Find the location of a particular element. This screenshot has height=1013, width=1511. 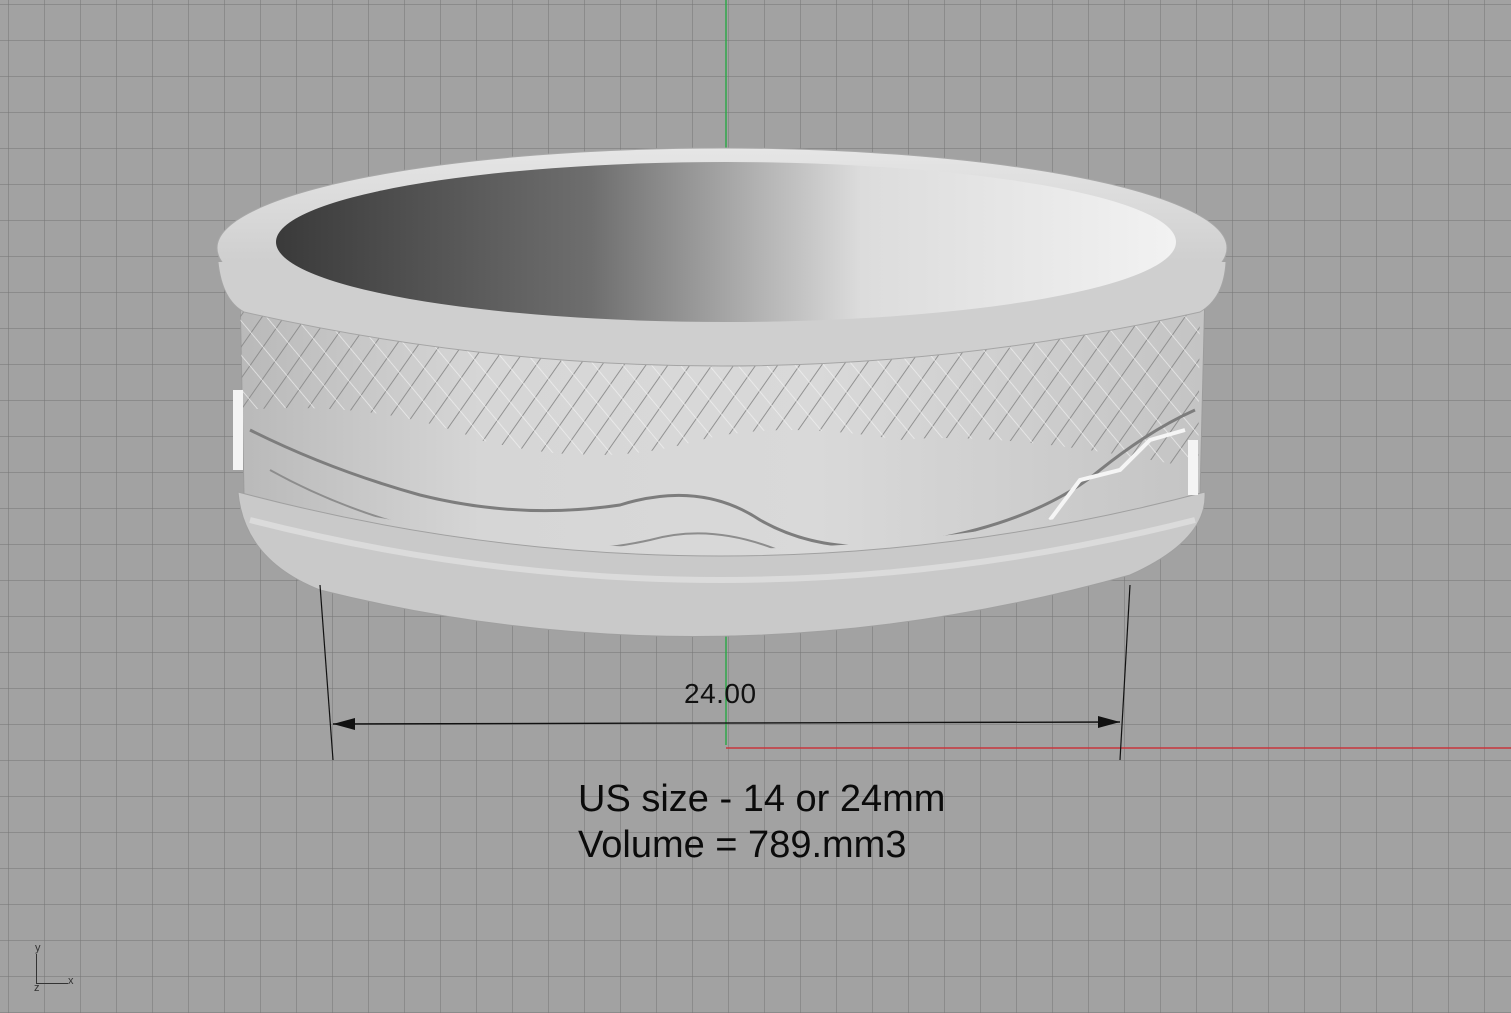

ring-volume-text: Volume = 789.mm3 is located at coordinates (742, 845).